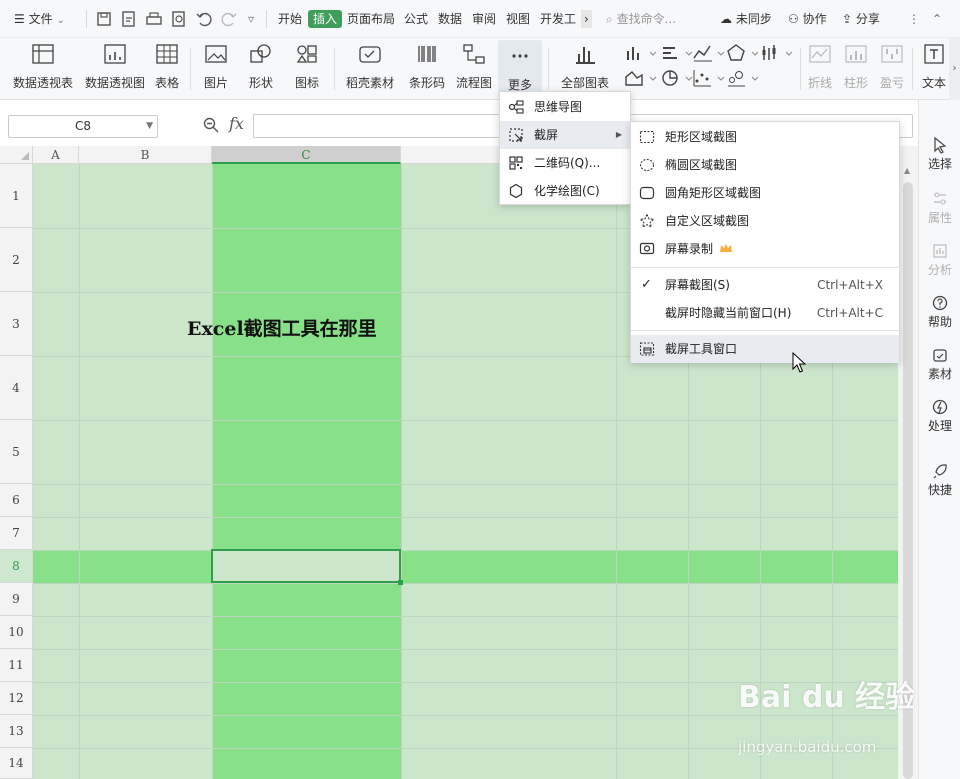 Image resolution: width=960 pixels, height=779 pixels. Describe the element at coordinates (934, 69) in the screenshot. I see `text-button: 文本` at that location.